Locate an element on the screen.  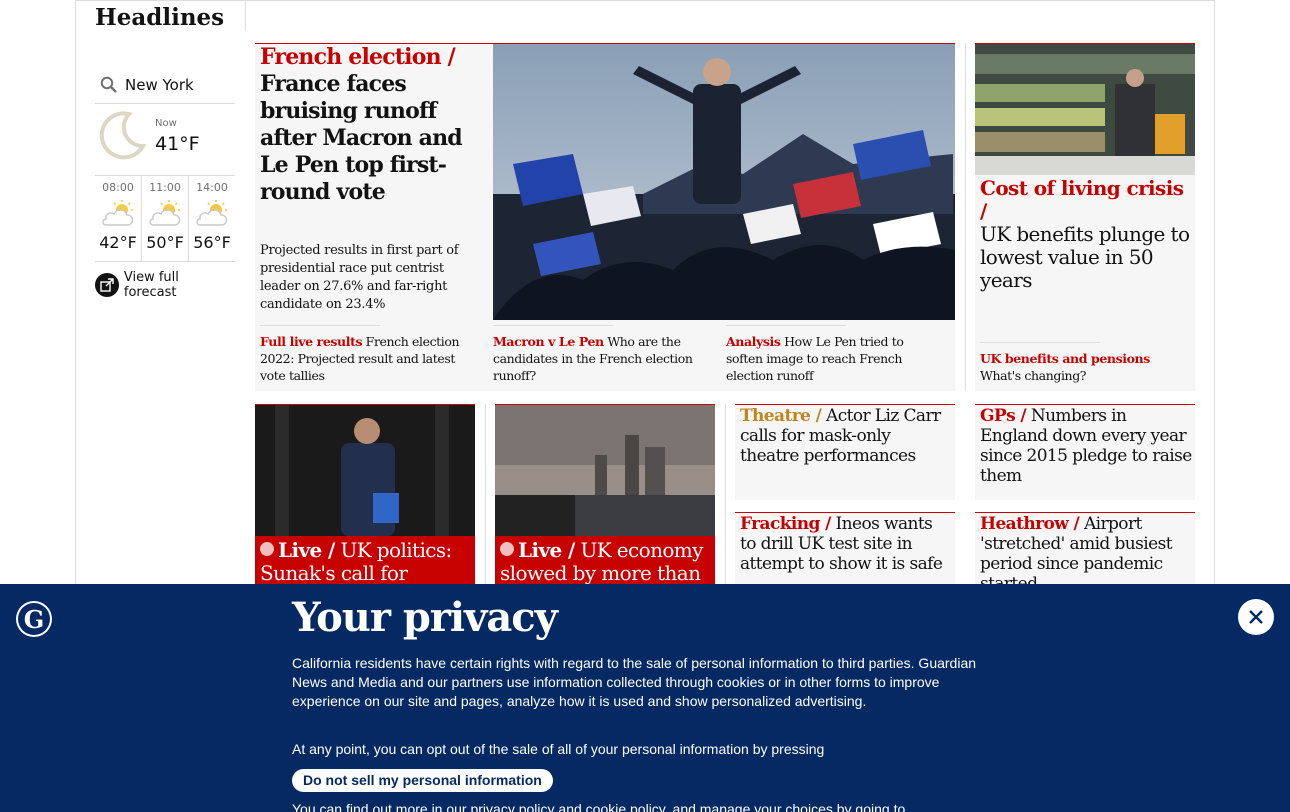
sublink-text: What's changing? is located at coordinates (1033, 375).